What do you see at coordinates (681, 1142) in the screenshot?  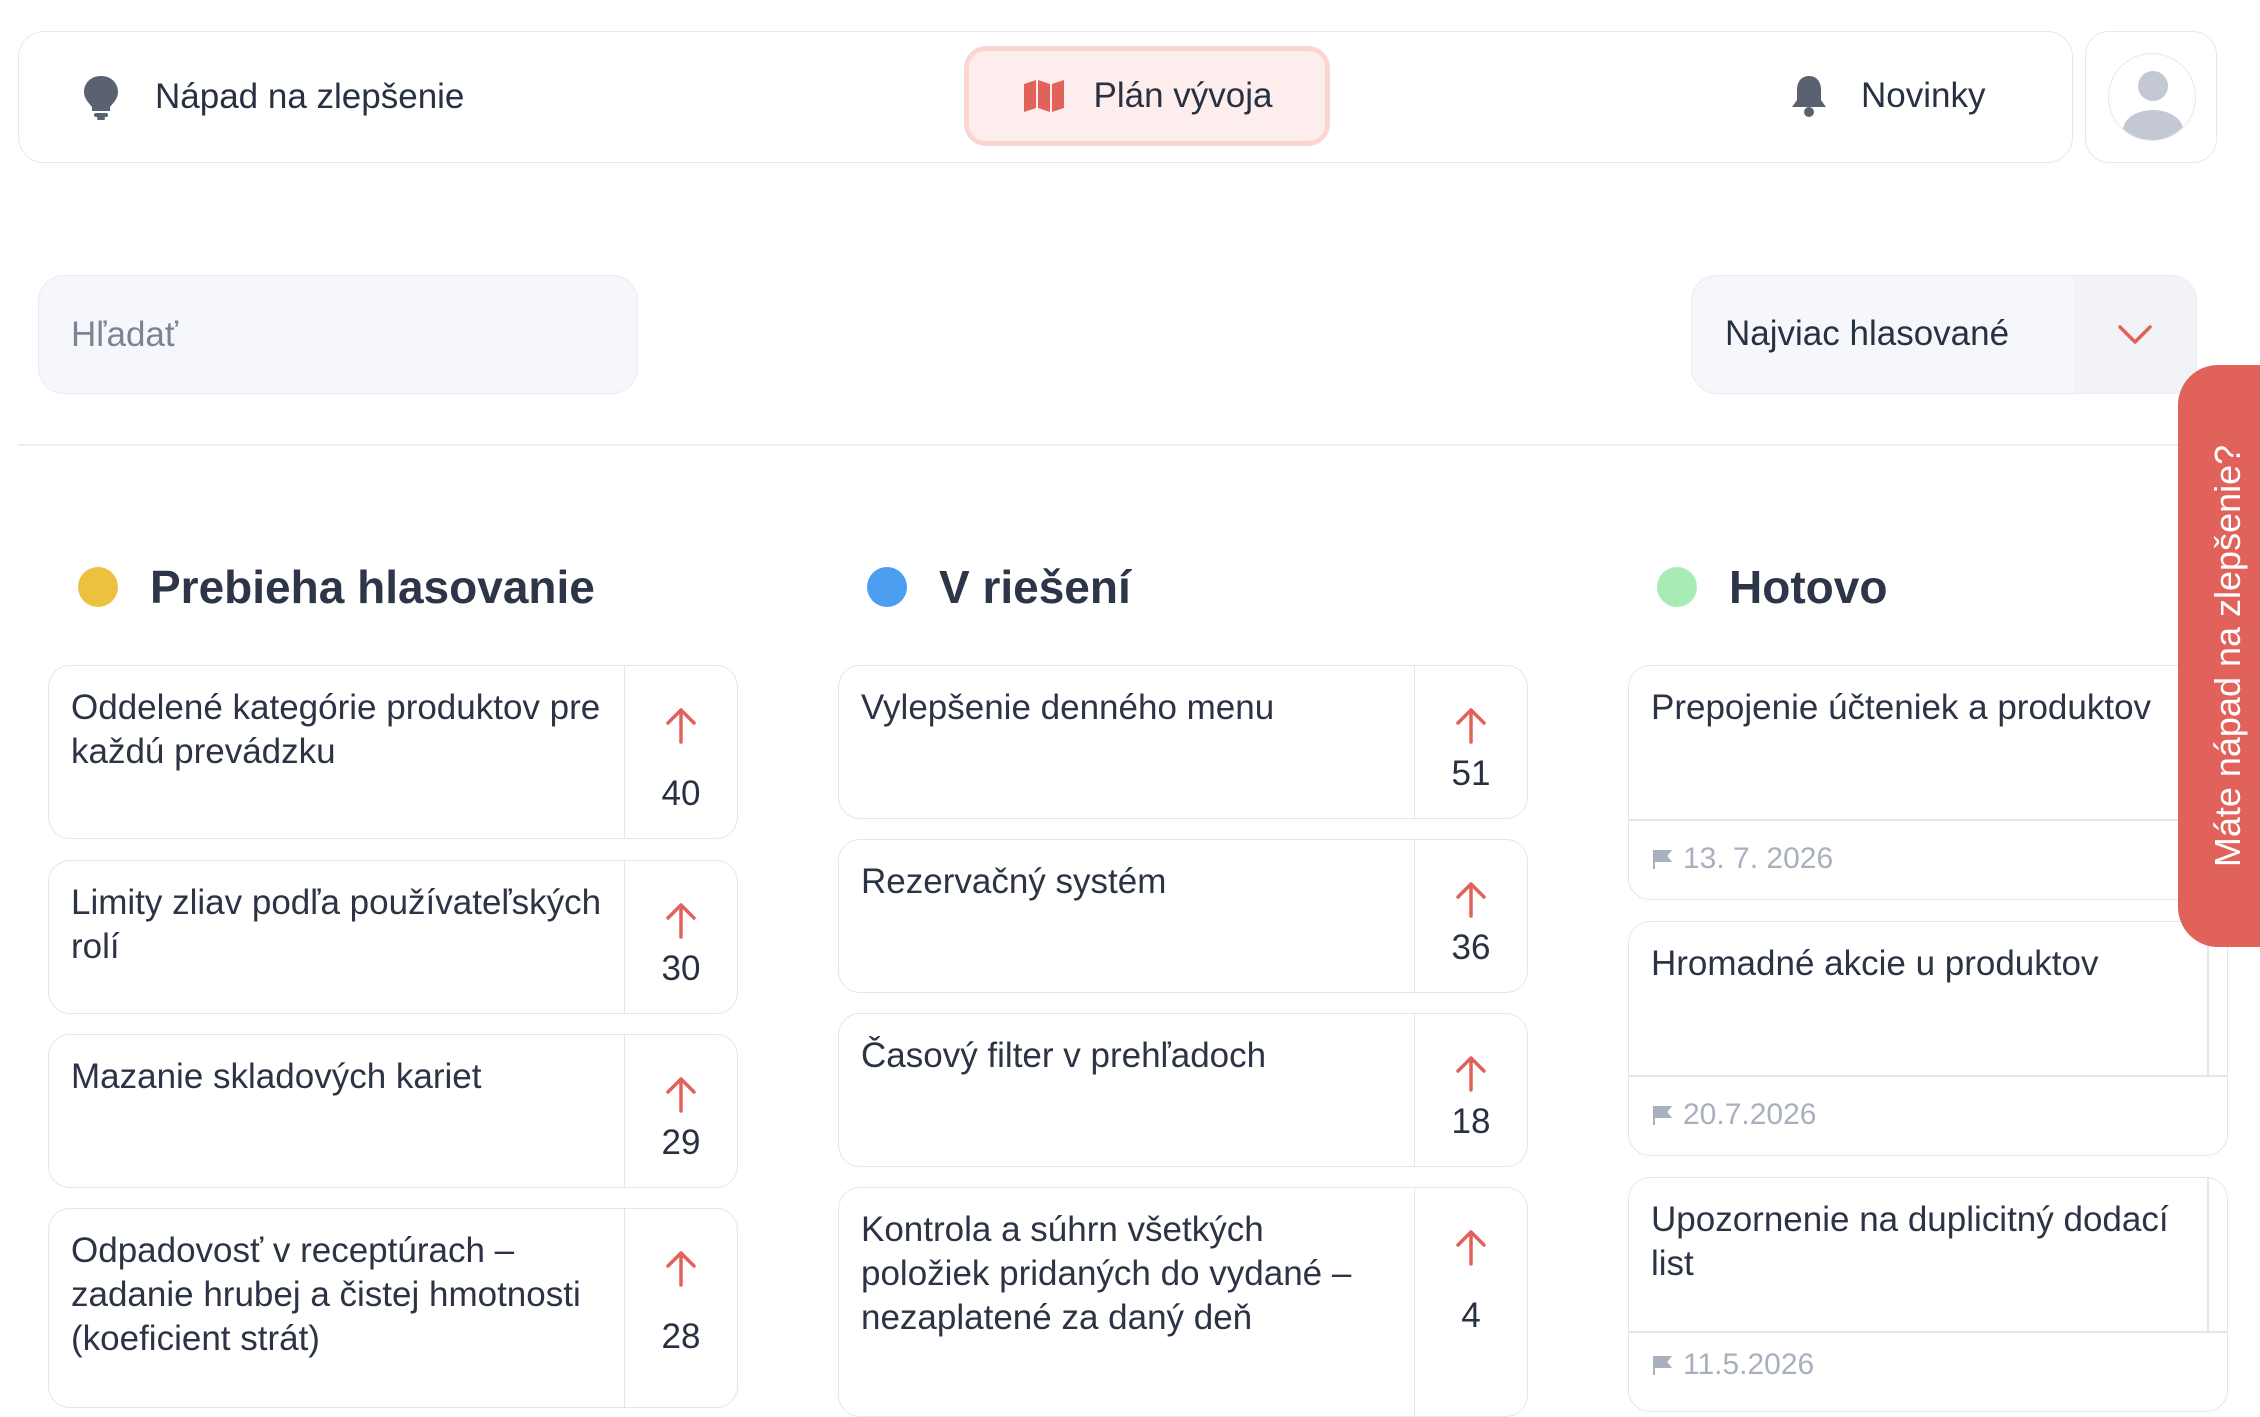 I see `vote-count: 29` at bounding box center [681, 1142].